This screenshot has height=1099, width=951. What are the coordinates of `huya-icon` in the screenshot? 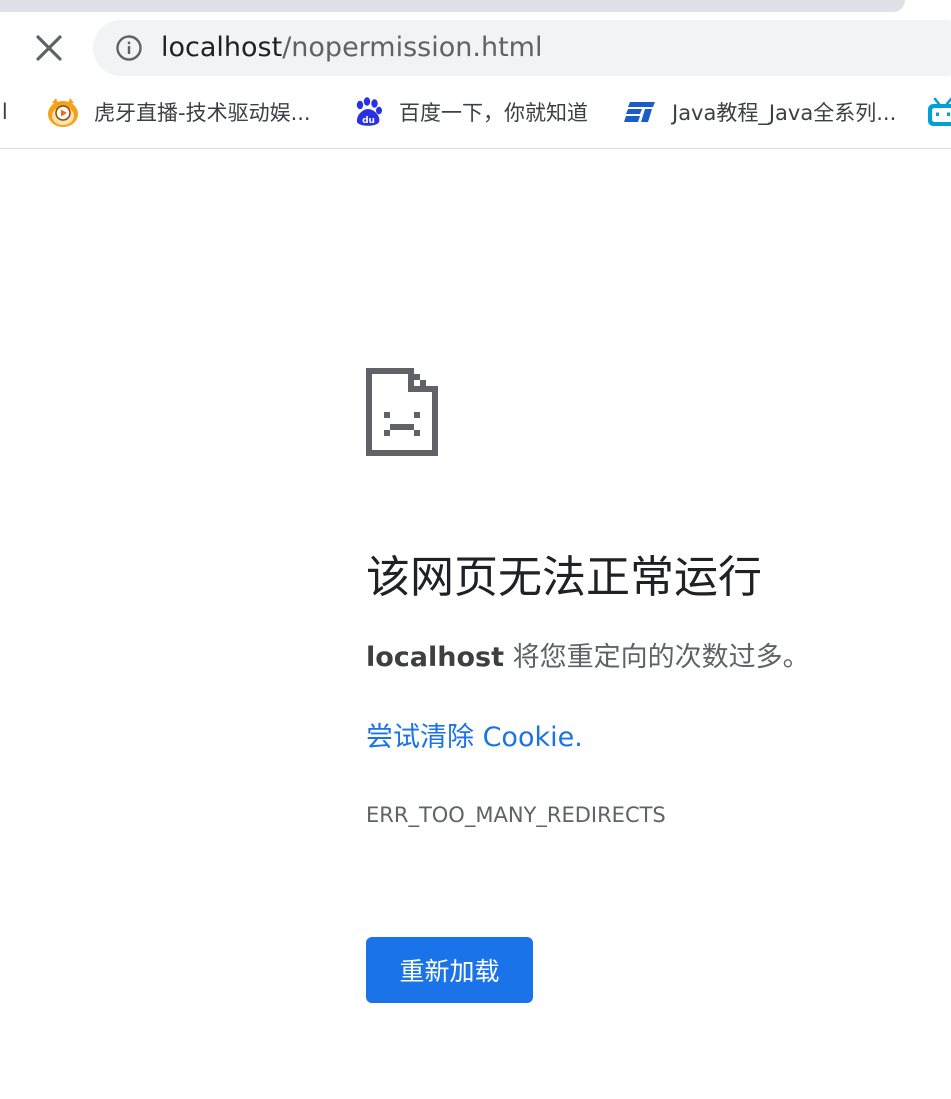 It's located at (63, 112).